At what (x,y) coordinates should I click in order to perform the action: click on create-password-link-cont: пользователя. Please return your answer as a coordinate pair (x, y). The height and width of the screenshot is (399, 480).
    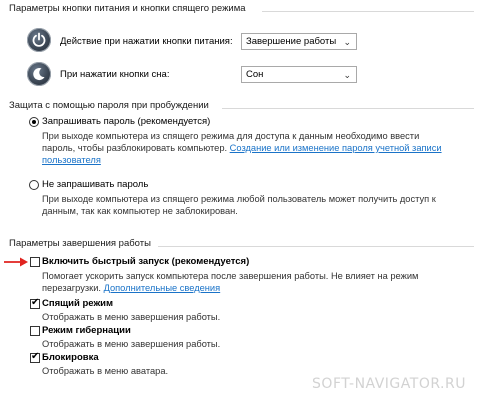
    Looking at the image, I should click on (242, 160).